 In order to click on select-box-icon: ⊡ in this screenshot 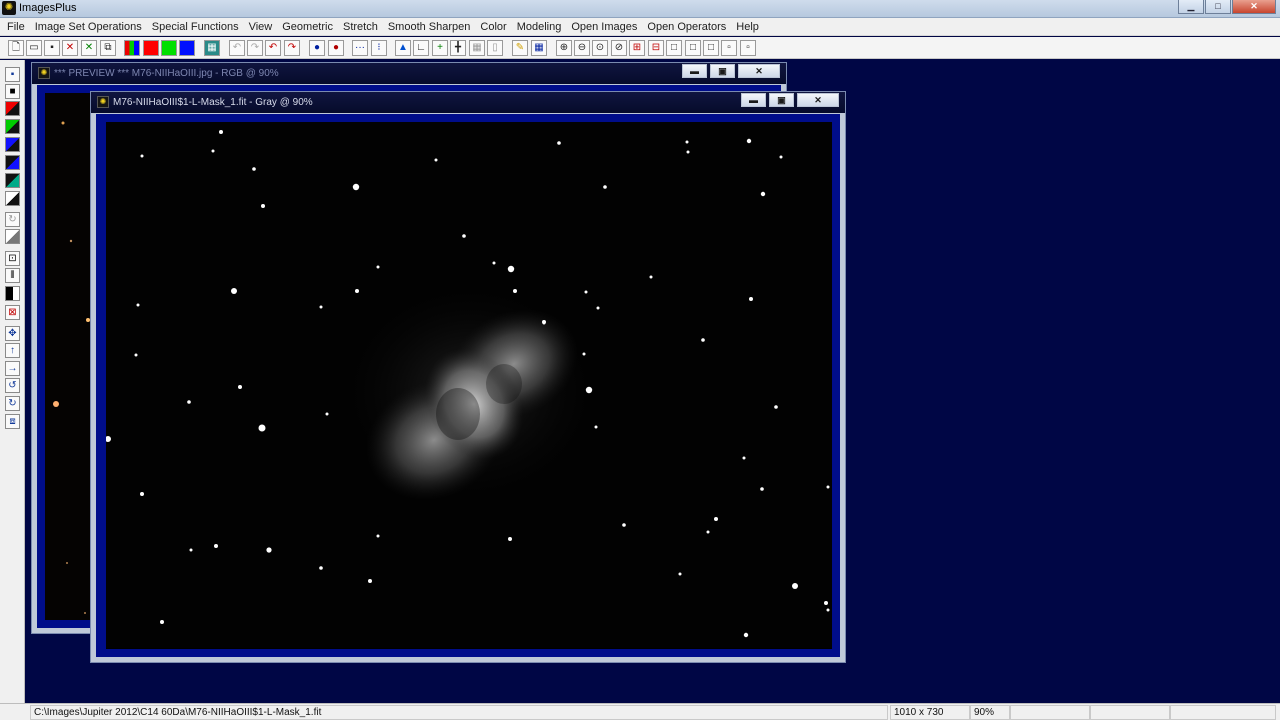, I will do `click(12, 258)`.